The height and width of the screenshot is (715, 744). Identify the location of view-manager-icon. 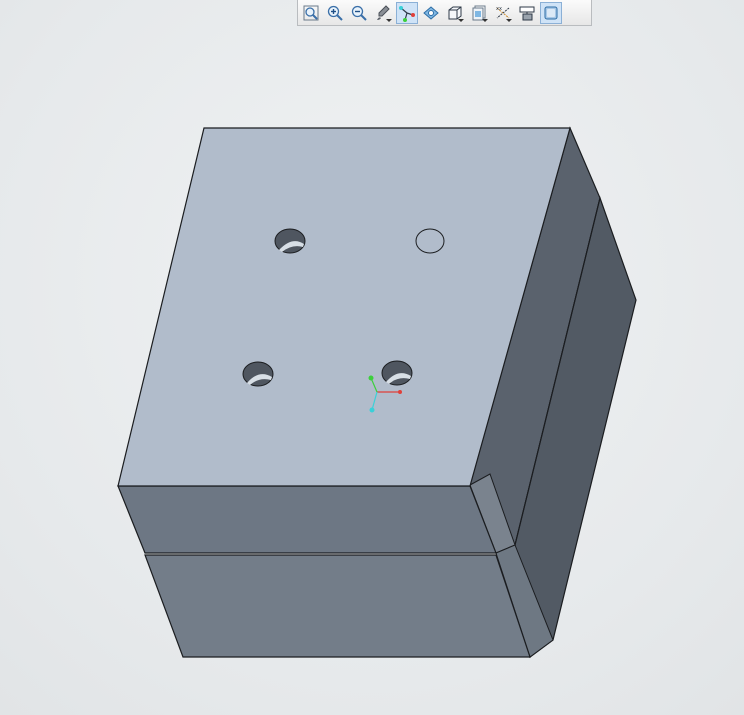
(431, 12).